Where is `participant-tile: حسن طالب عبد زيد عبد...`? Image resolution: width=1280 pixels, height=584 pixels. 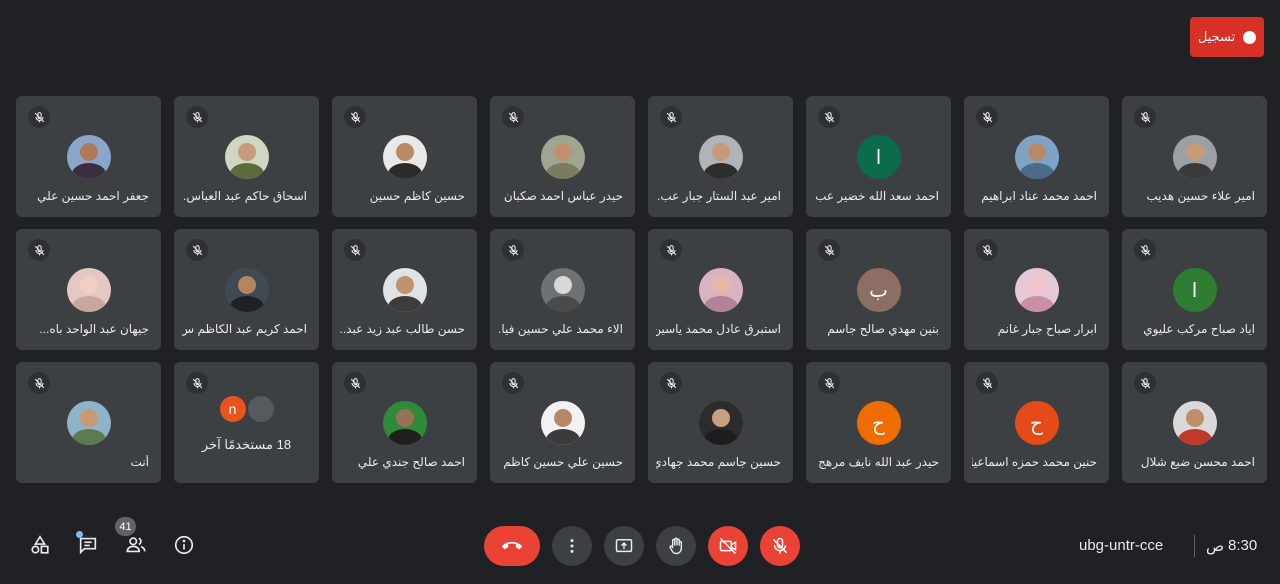 participant-tile: حسن طالب عبد زيد عبد... is located at coordinates (404, 289).